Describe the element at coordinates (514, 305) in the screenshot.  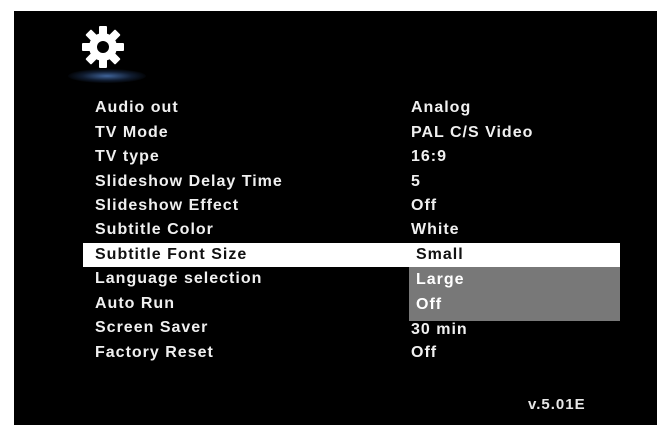
I see `dropdown-option-off: Off` at that location.